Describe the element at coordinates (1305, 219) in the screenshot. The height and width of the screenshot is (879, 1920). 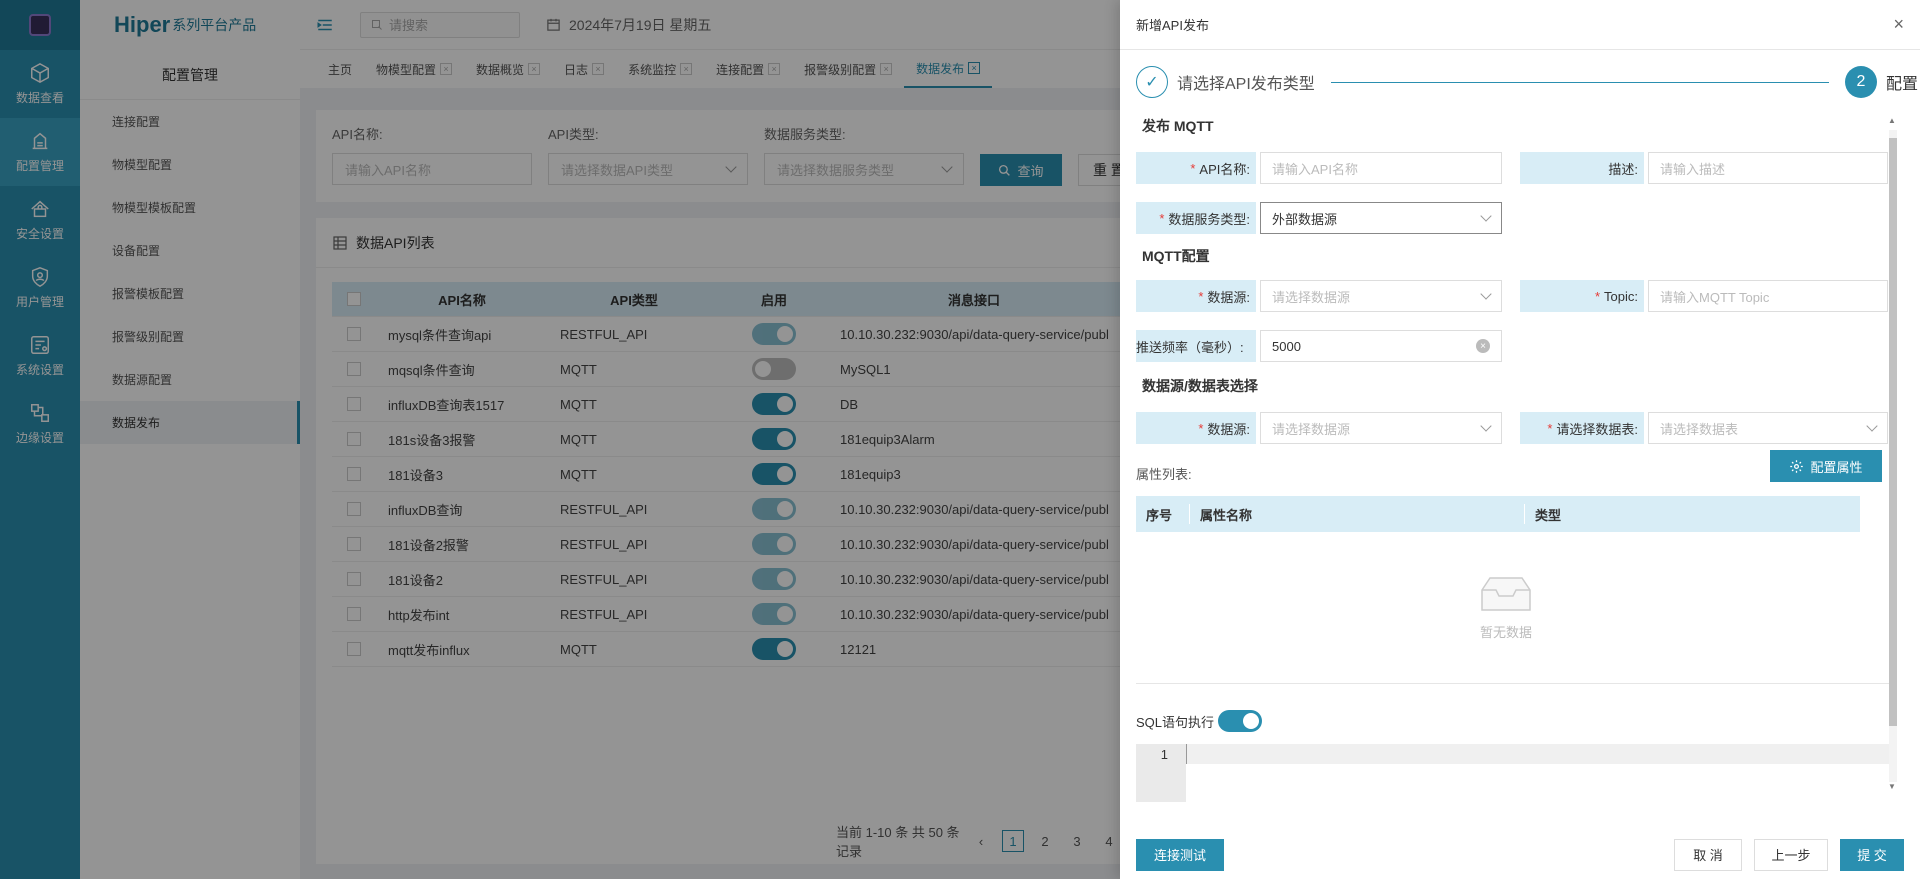
I see `select-value: 外部数据源` at that location.